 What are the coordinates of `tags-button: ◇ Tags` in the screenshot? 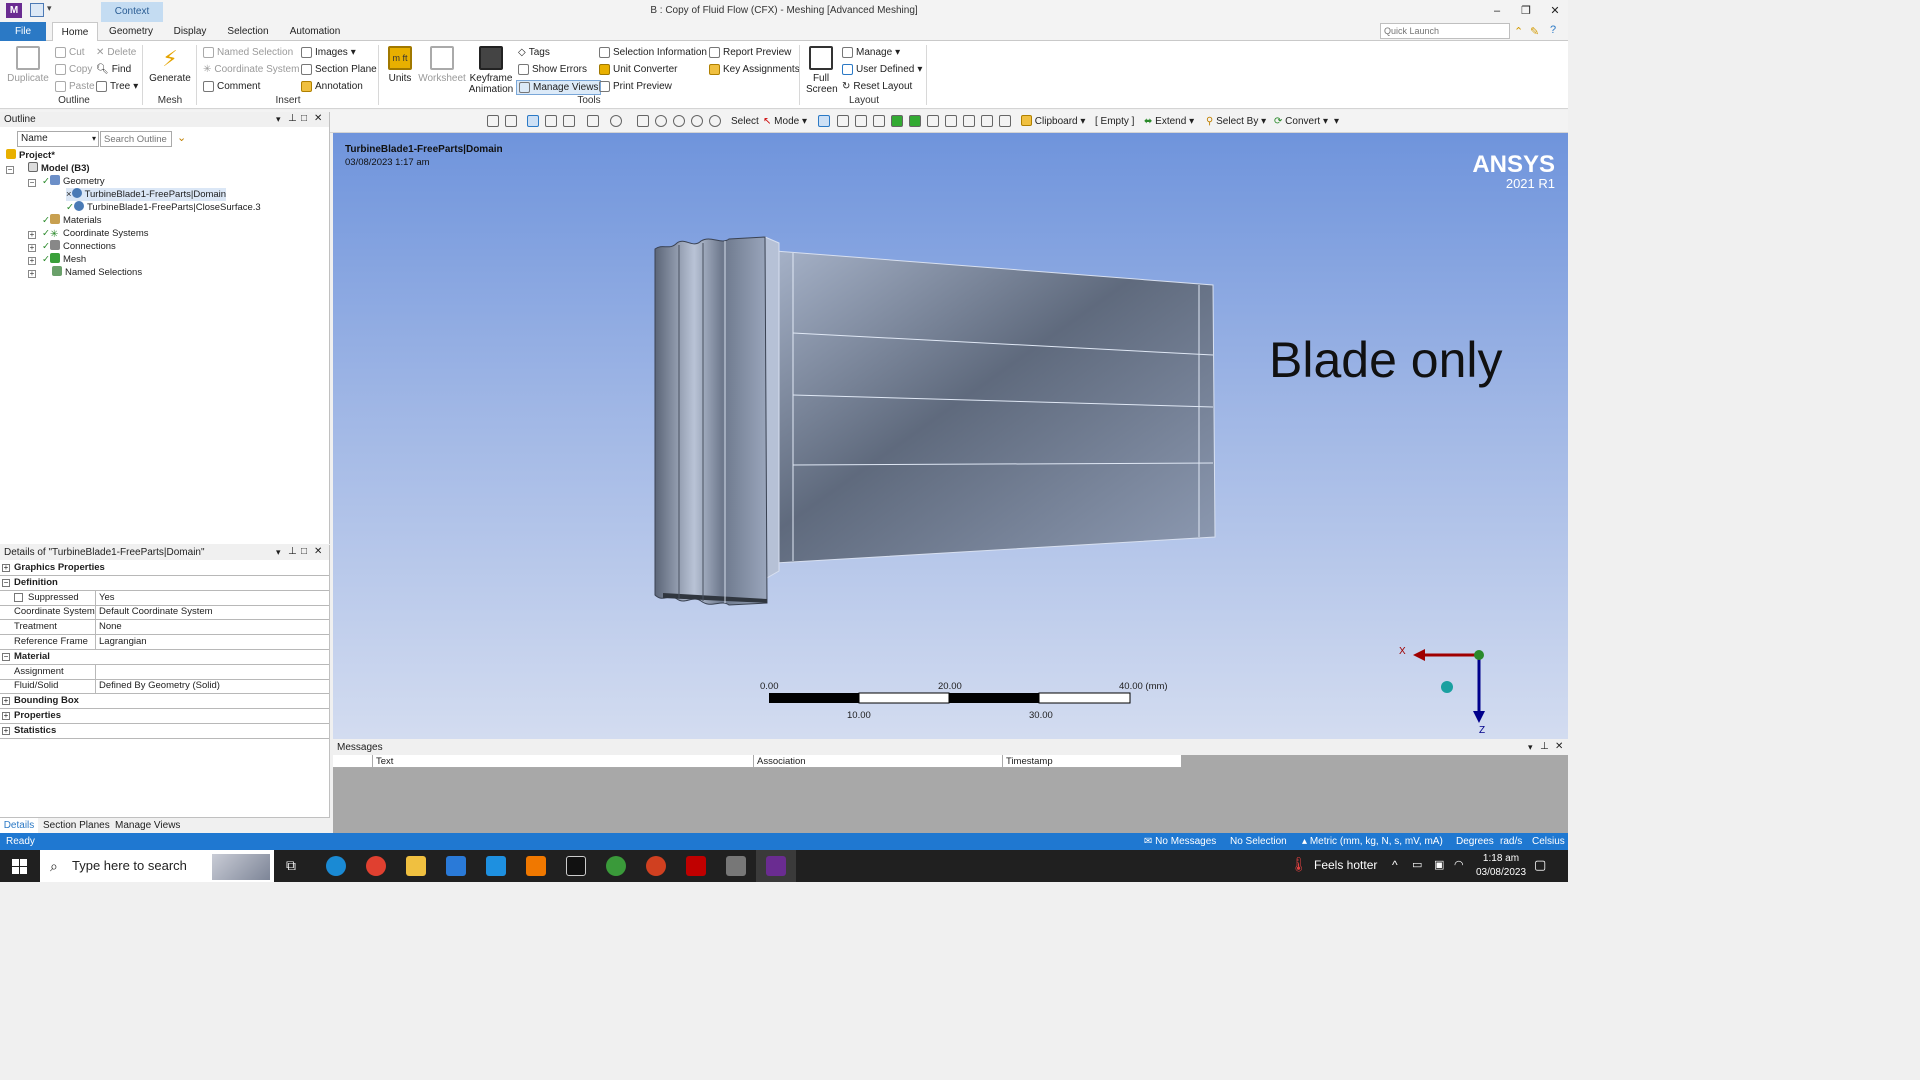 It's located at (534, 52).